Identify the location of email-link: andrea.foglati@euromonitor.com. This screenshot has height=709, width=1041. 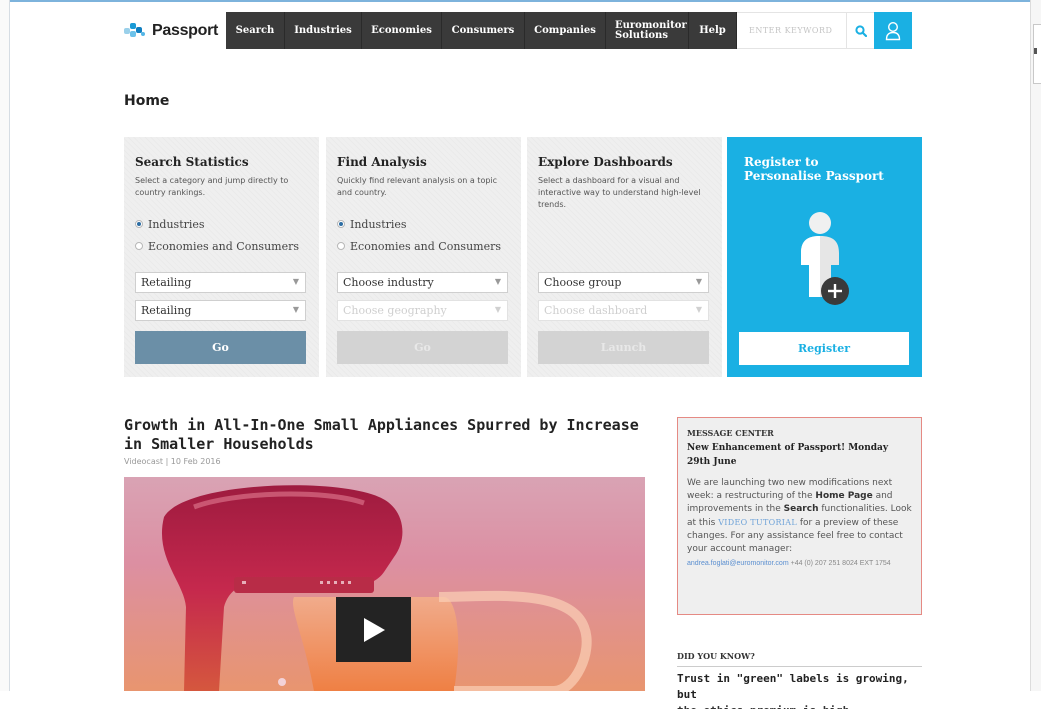
(738, 563).